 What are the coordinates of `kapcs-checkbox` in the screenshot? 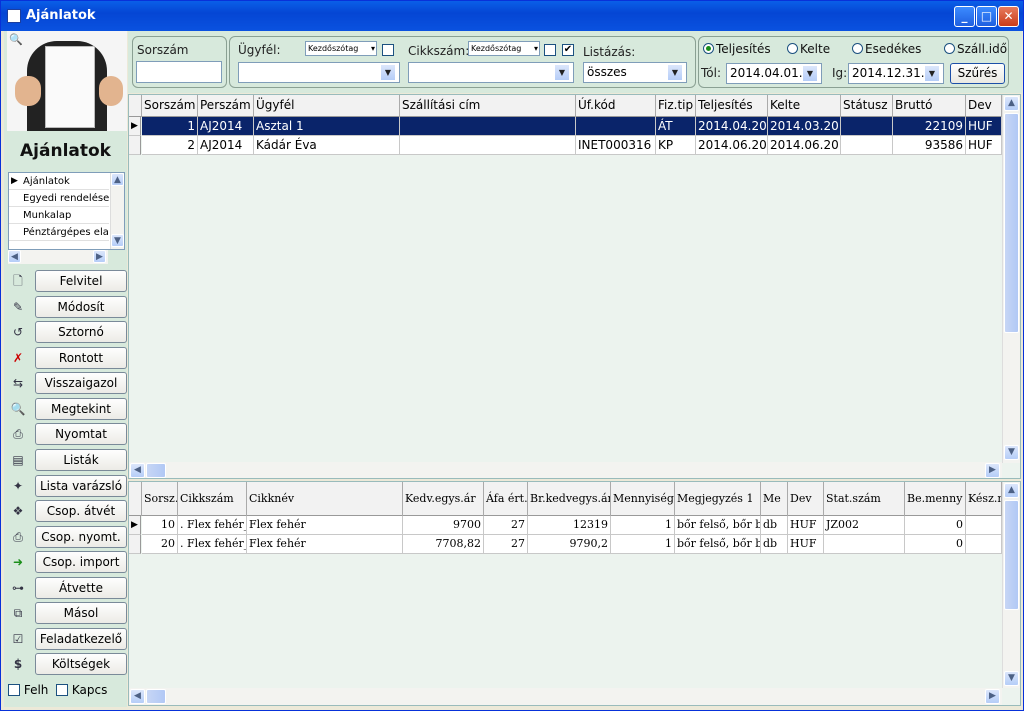 It's located at (62, 690).